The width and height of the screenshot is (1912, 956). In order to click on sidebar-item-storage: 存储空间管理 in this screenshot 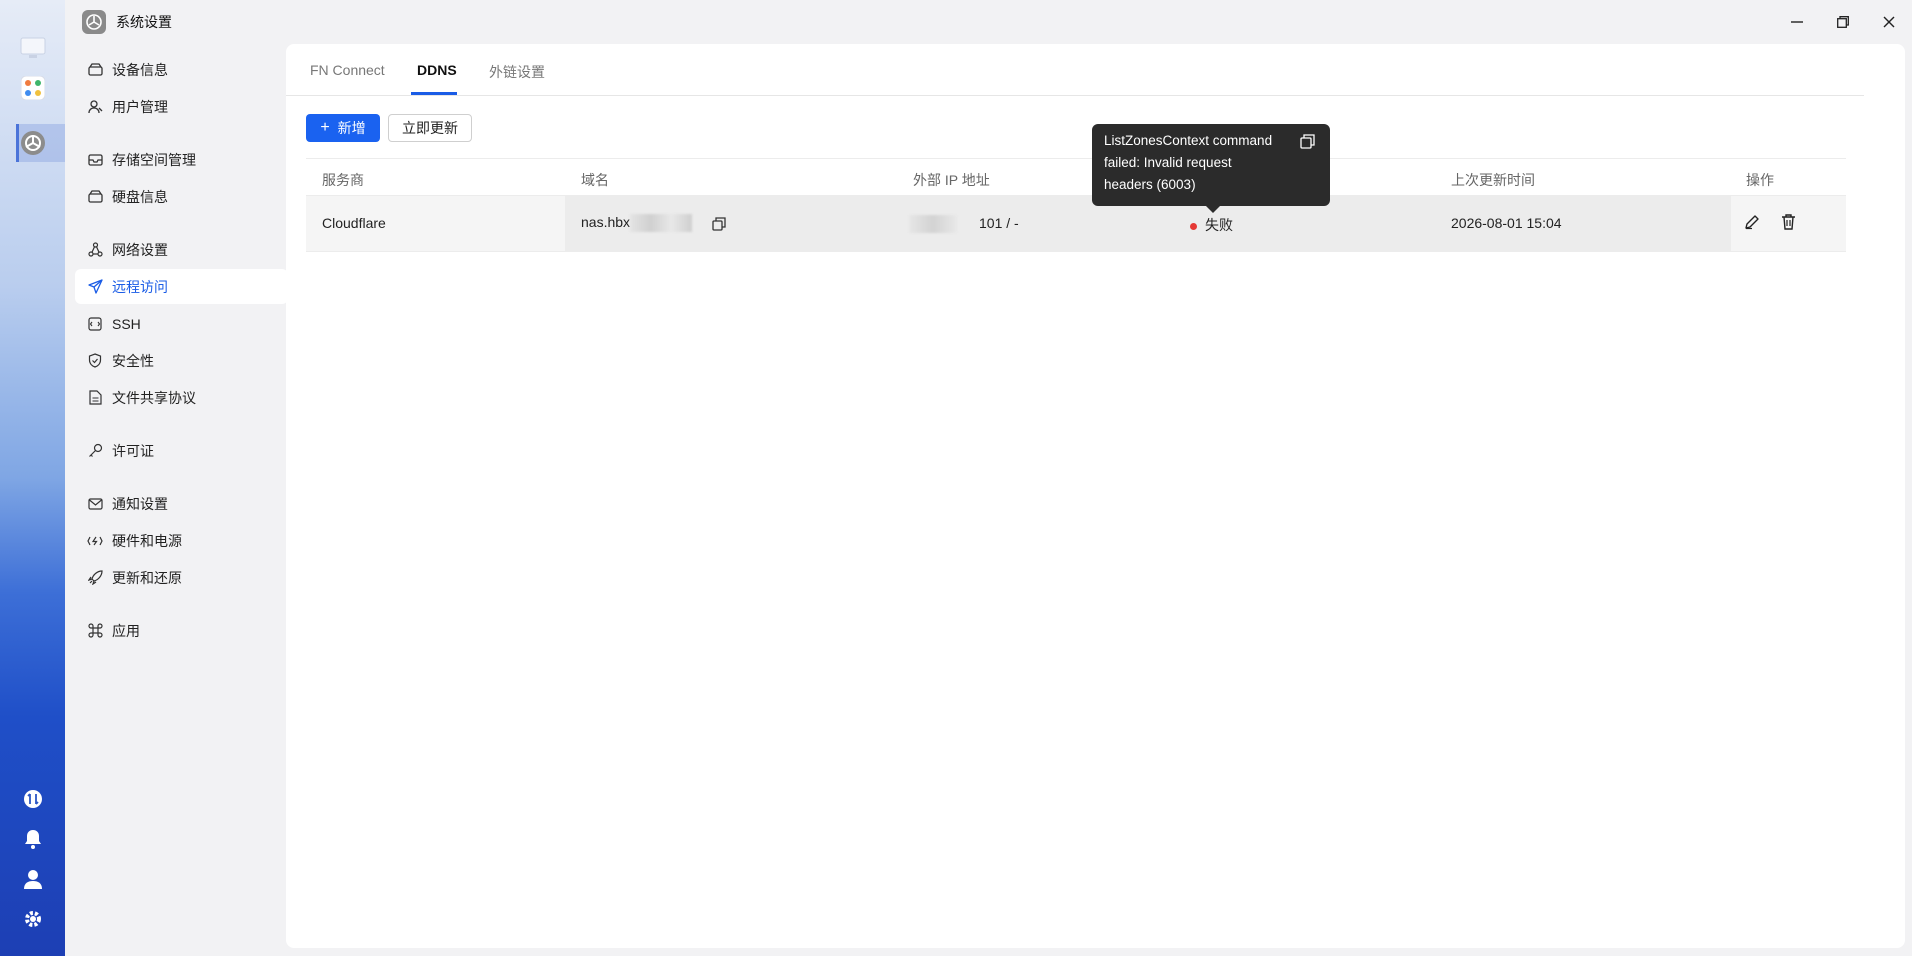, I will do `click(181, 159)`.